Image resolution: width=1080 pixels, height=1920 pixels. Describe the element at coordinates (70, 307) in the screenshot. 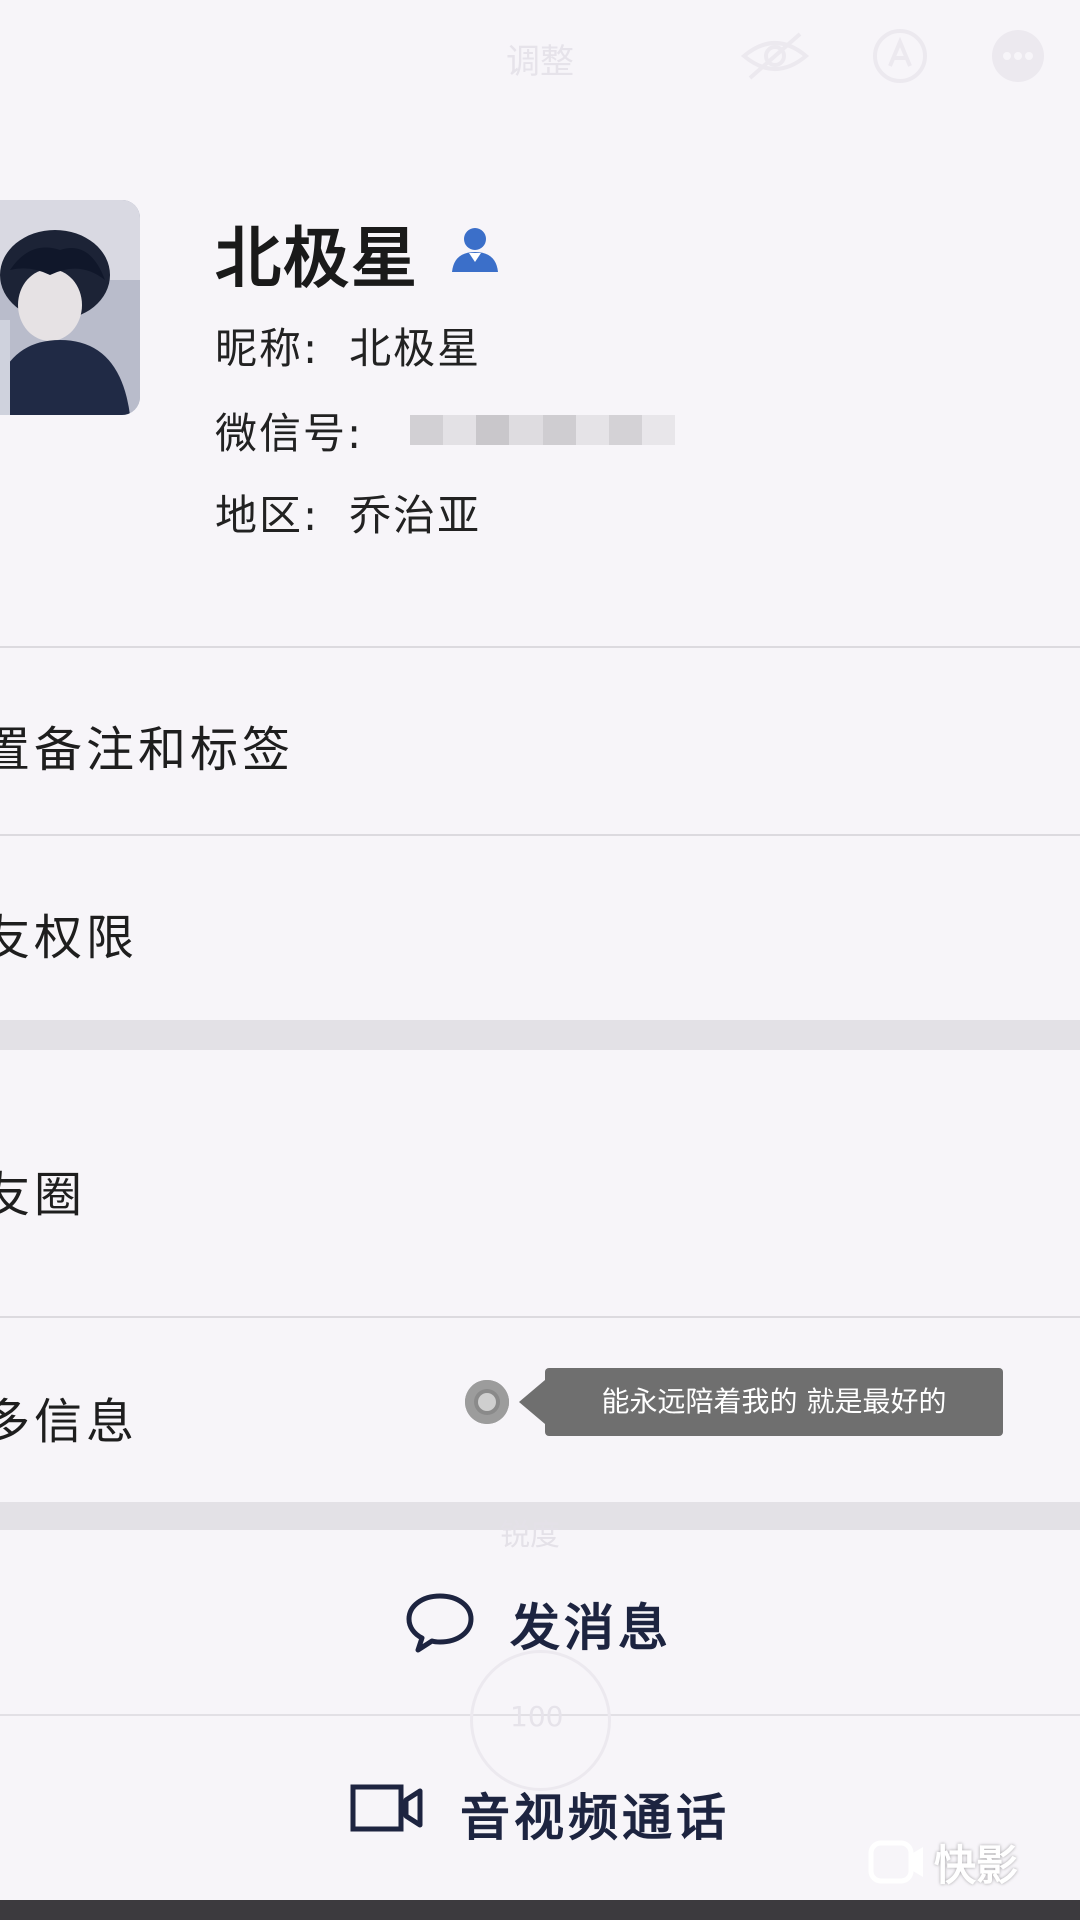

I see `avatar` at that location.